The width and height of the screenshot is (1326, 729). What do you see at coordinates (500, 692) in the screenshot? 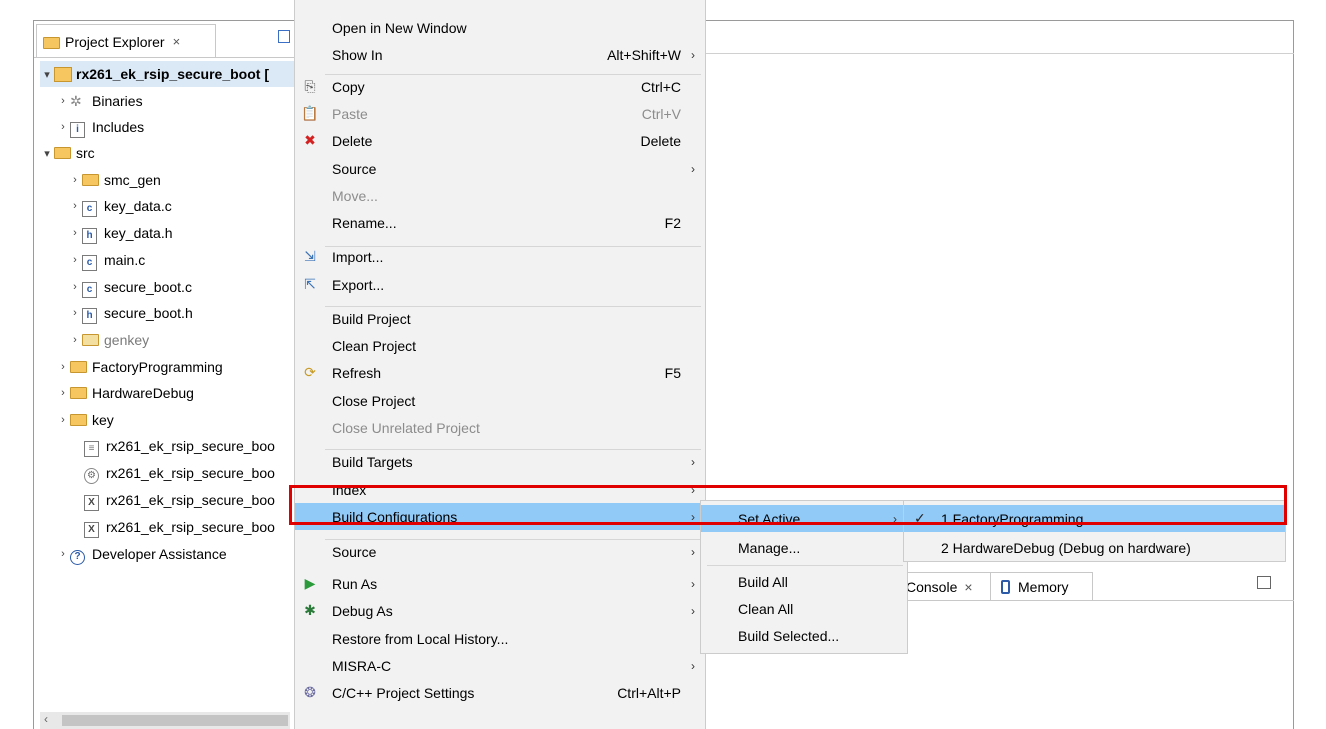
I see `menu-item-c-c-project-settings: ❂ C/C++ Project Settings Ctrl+Alt+P` at bounding box center [500, 692].